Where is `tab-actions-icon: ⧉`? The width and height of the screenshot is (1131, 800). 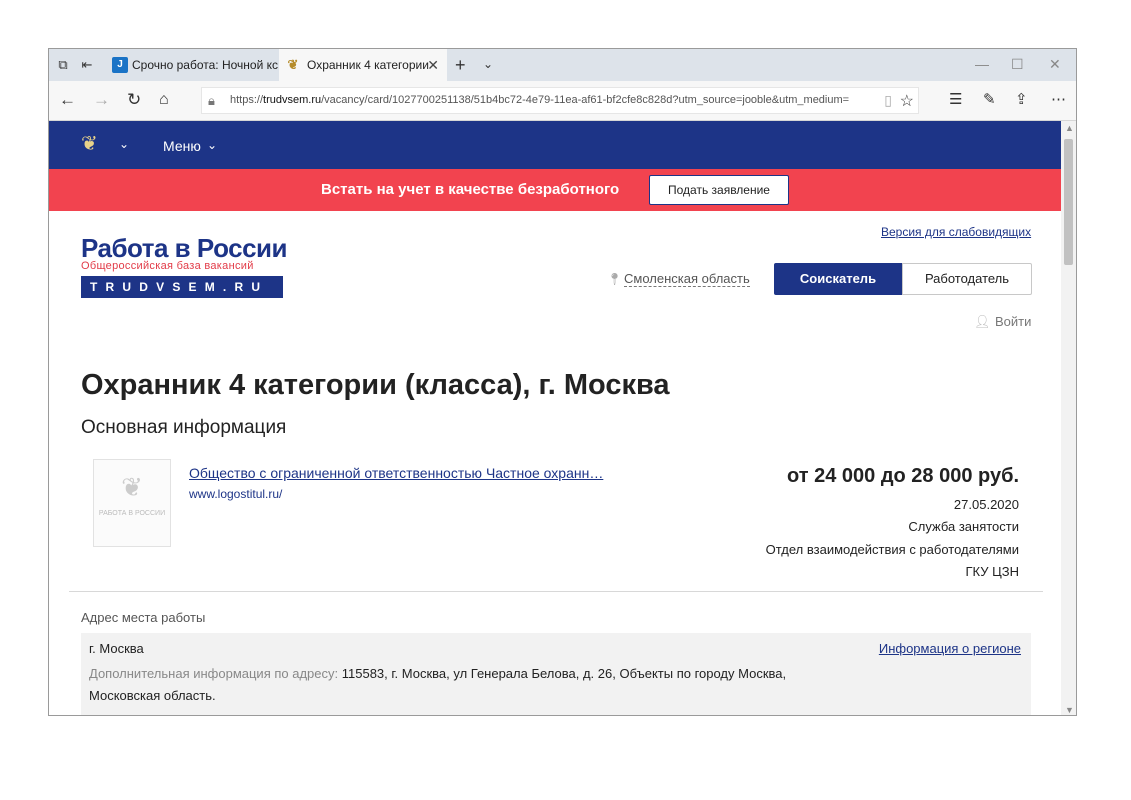
tab-actions-icon: ⧉ is located at coordinates (63, 65).